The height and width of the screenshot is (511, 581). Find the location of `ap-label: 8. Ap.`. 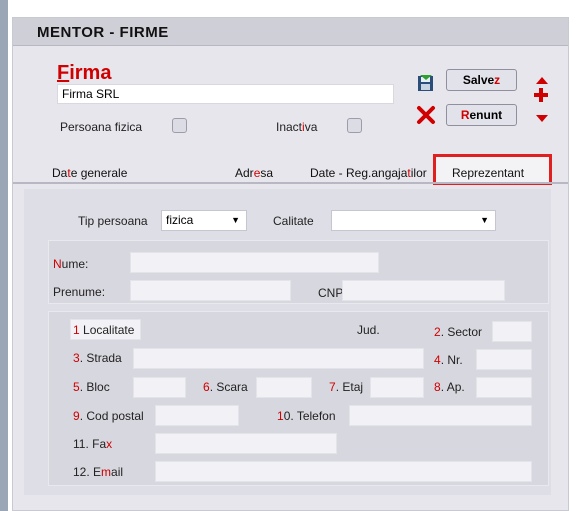

ap-label: 8. Ap. is located at coordinates (449, 387).